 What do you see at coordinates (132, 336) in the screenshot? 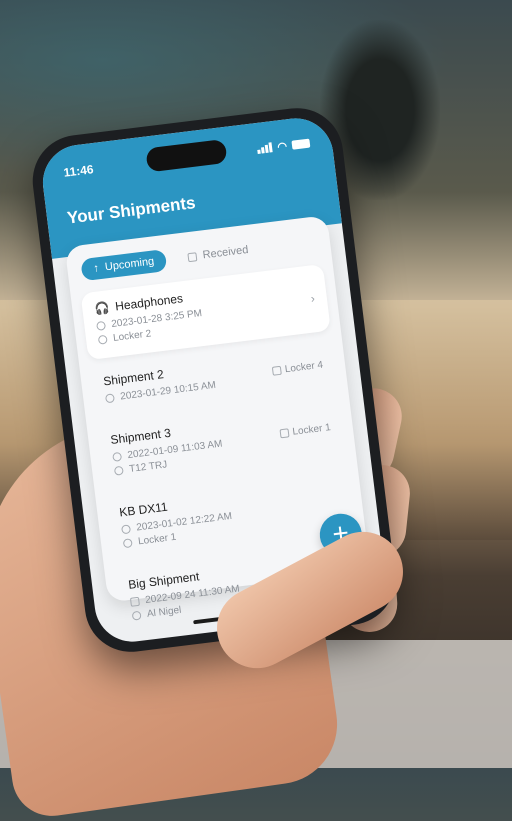
I see `shipment-locker: Locker 2` at bounding box center [132, 336].